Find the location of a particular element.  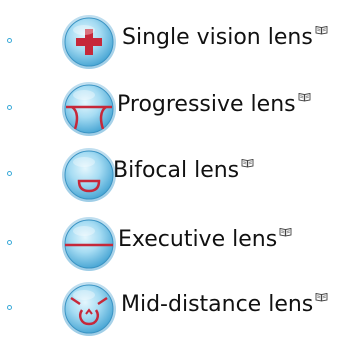

list-item-label: Bifocal lens is located at coordinates (183, 171).